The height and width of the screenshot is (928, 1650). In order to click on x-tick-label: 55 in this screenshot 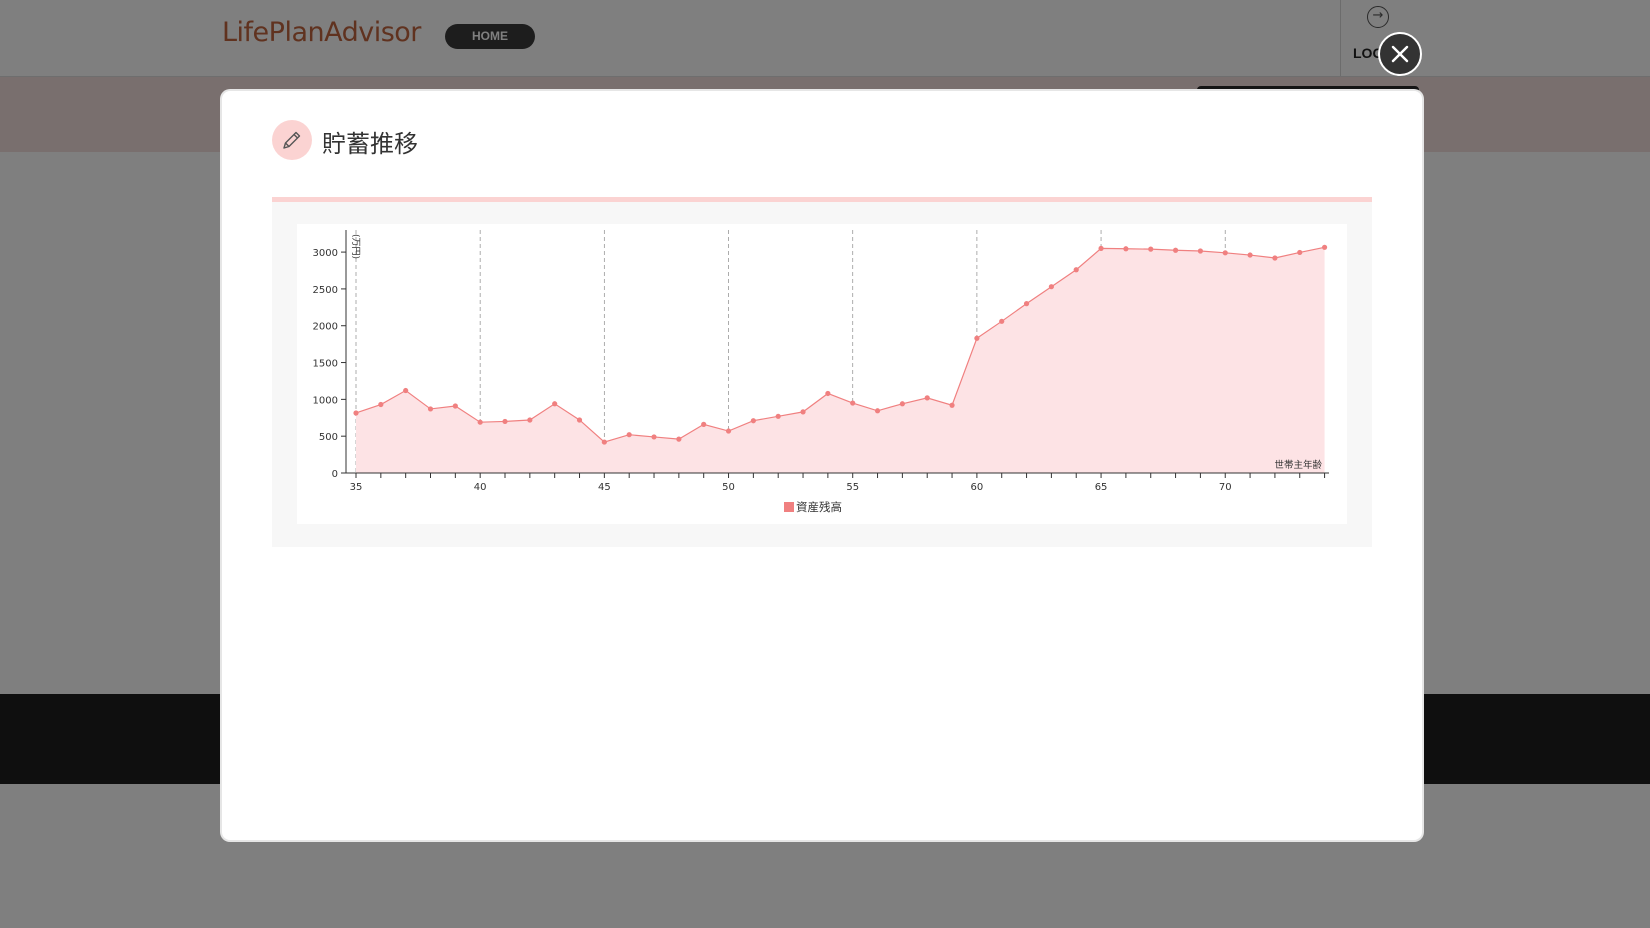, I will do `click(852, 487)`.